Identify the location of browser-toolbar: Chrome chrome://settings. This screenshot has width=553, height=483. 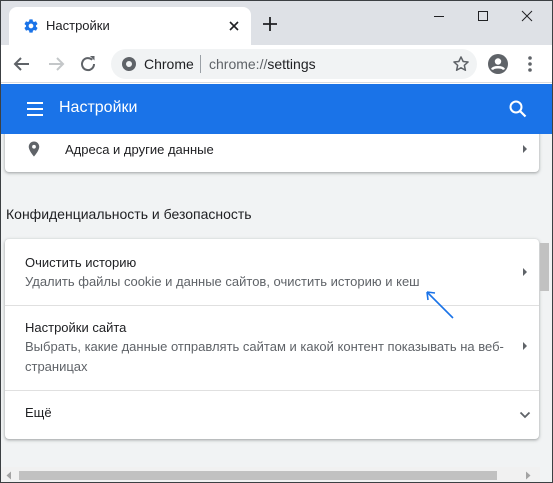
(276, 64).